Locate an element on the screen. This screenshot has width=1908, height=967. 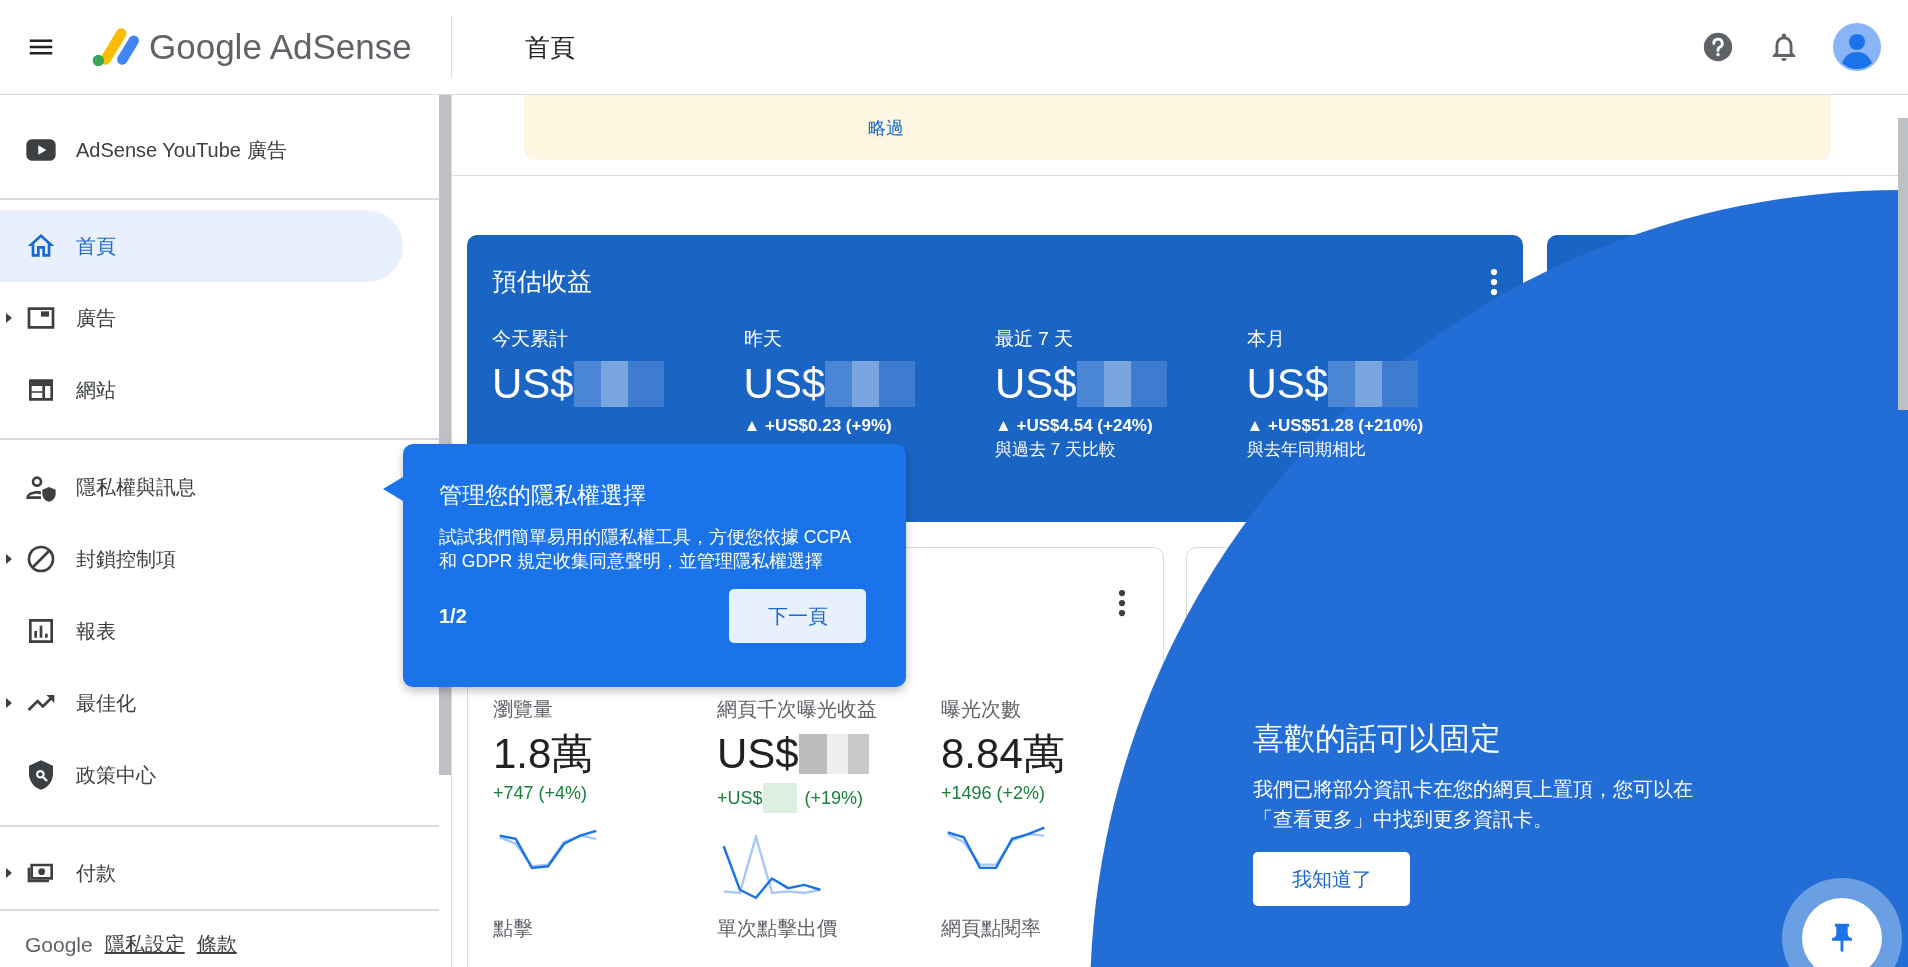
sidebar-item: 政策中心 is located at coordinates (201, 775).